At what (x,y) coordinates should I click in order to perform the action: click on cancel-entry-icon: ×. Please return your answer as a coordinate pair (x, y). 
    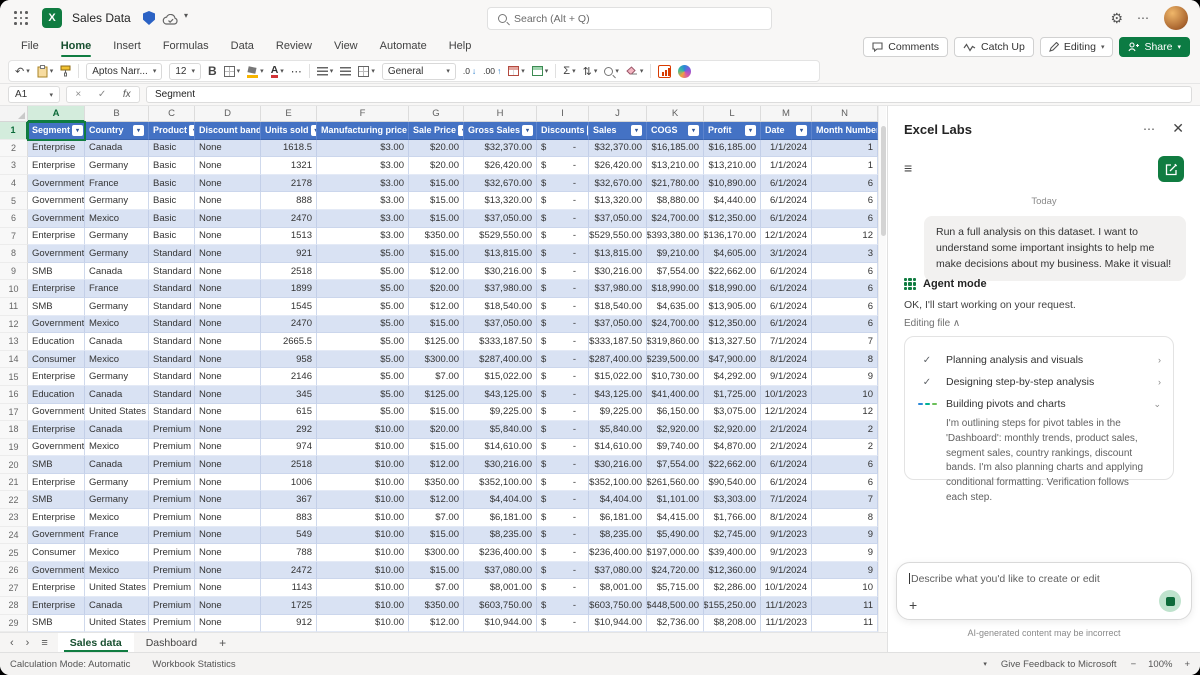
    Looking at the image, I should click on (78, 94).